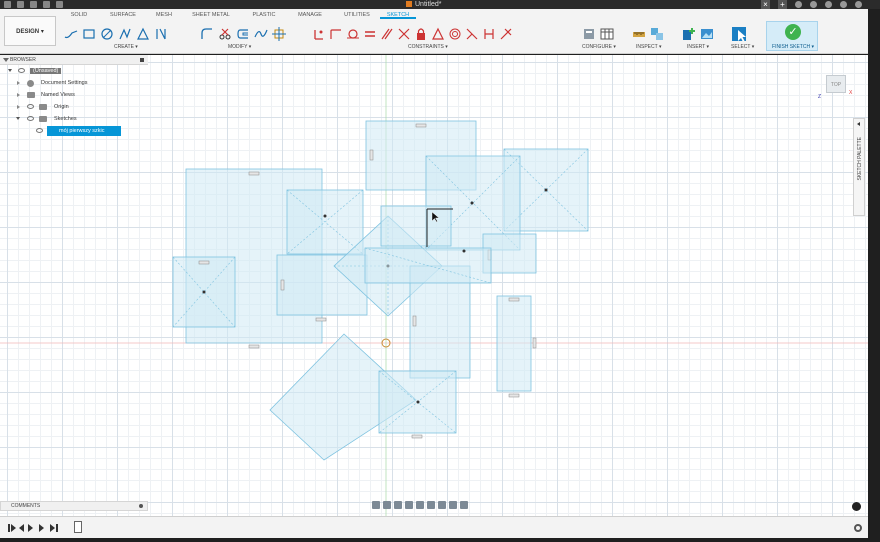 This screenshot has height=542, width=880. I want to click on insert-derive-icon, so click(689, 34).